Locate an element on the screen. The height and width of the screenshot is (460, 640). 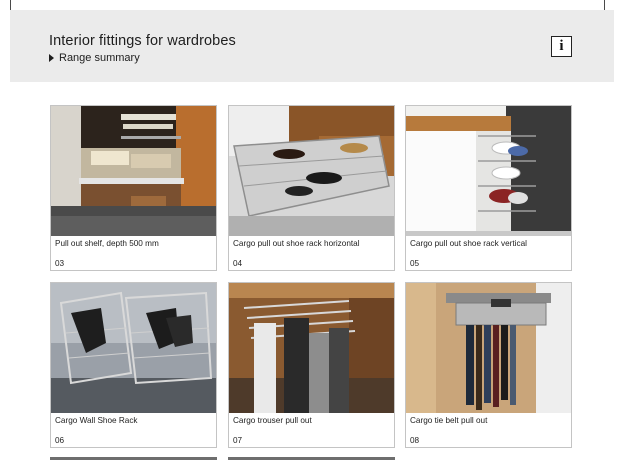
range-summary-link: Range summary is located at coordinates (94, 58).